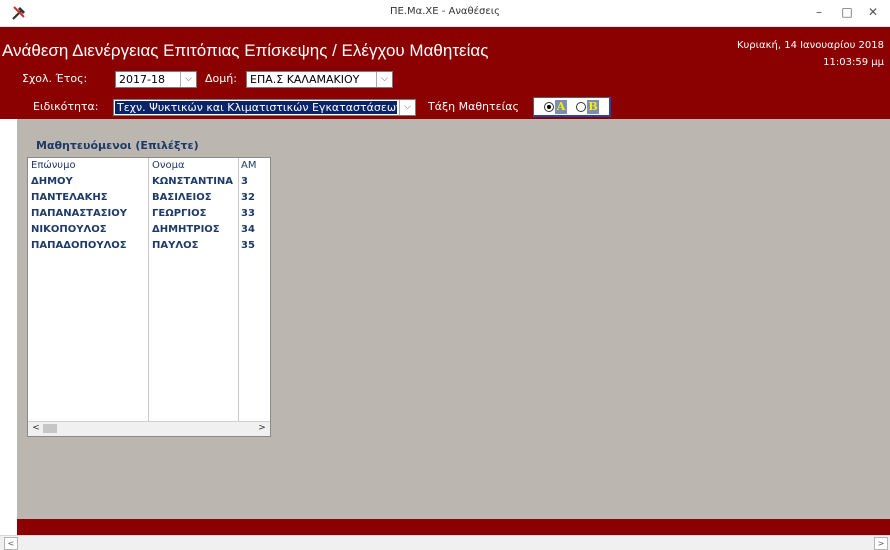 This screenshot has width=890, height=550. I want to click on current-date: Κυριακή, 14 Ιανουαρίου 2018, so click(810, 45).